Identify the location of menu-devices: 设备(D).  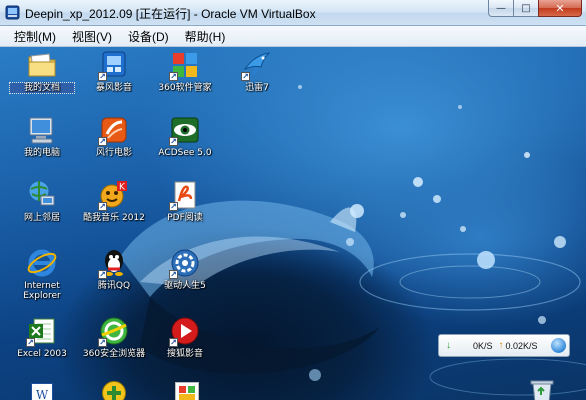
(148, 36).